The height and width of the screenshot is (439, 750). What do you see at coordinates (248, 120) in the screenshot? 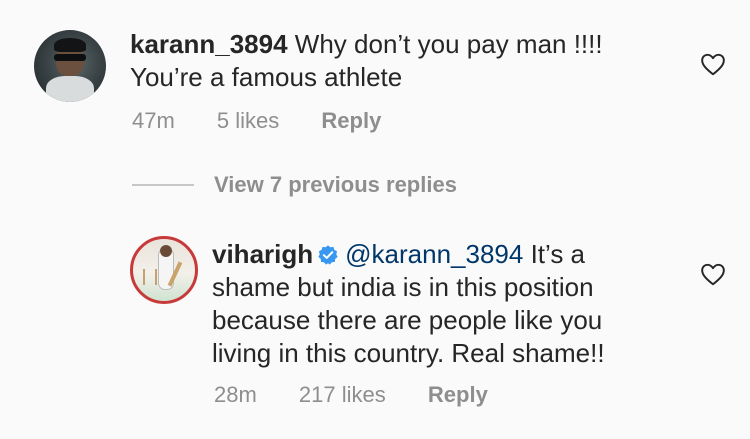
I see `comment-1-likes: 5 likes` at bounding box center [248, 120].